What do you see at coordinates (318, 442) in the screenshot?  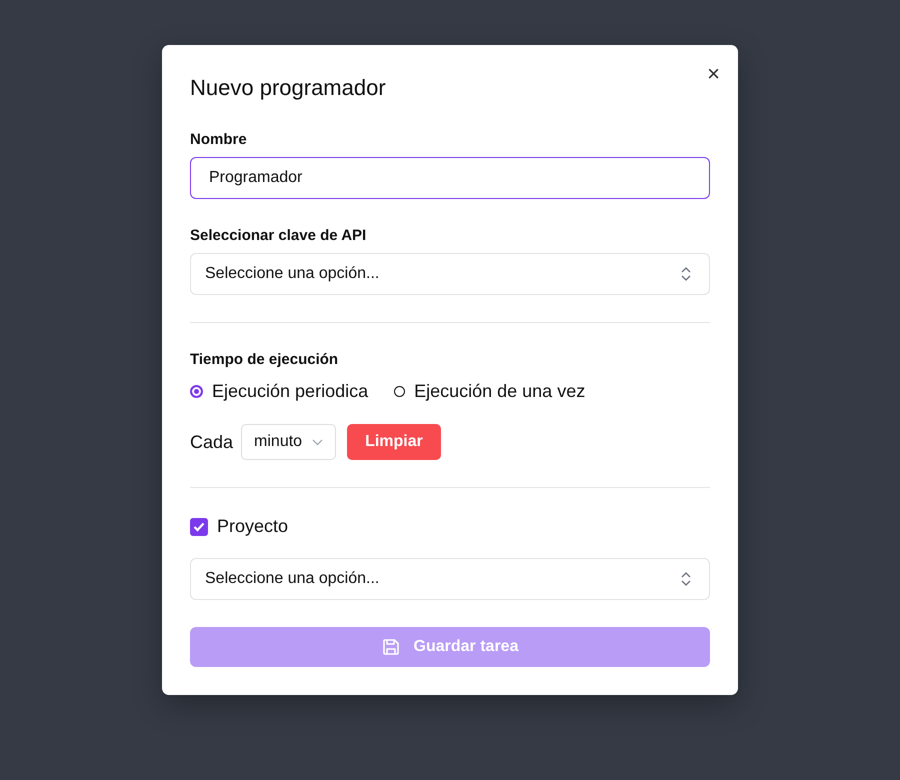 I see `chevron-down-icon` at bounding box center [318, 442].